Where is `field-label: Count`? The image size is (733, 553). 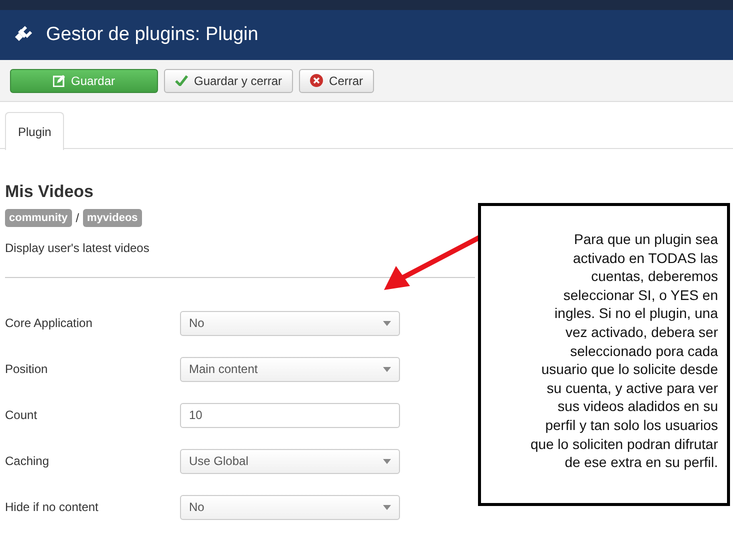 field-label: Count is located at coordinates (21, 415).